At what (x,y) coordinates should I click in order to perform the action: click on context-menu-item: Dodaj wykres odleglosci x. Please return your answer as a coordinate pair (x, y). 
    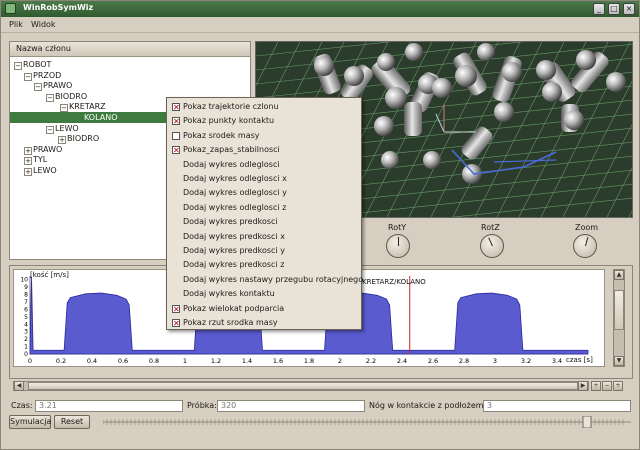
    Looking at the image, I should click on (264, 179).